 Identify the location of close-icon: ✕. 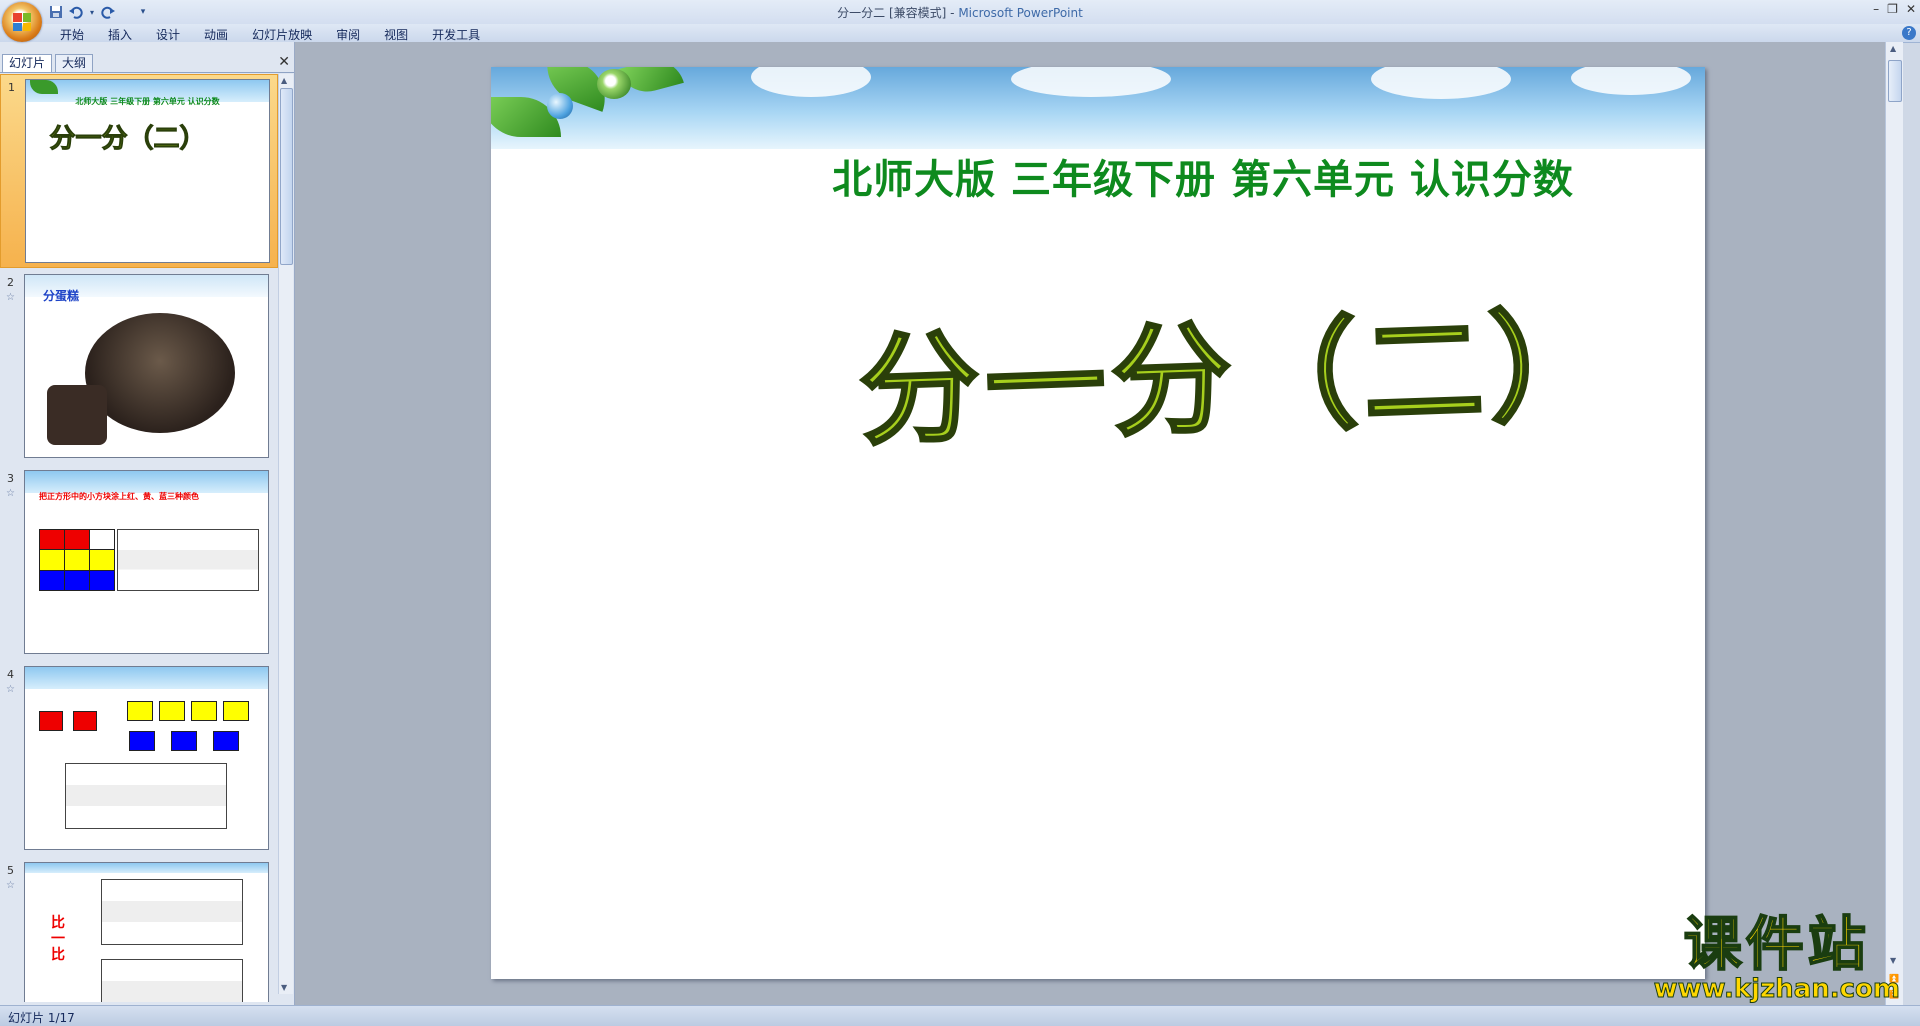
(1911, 9).